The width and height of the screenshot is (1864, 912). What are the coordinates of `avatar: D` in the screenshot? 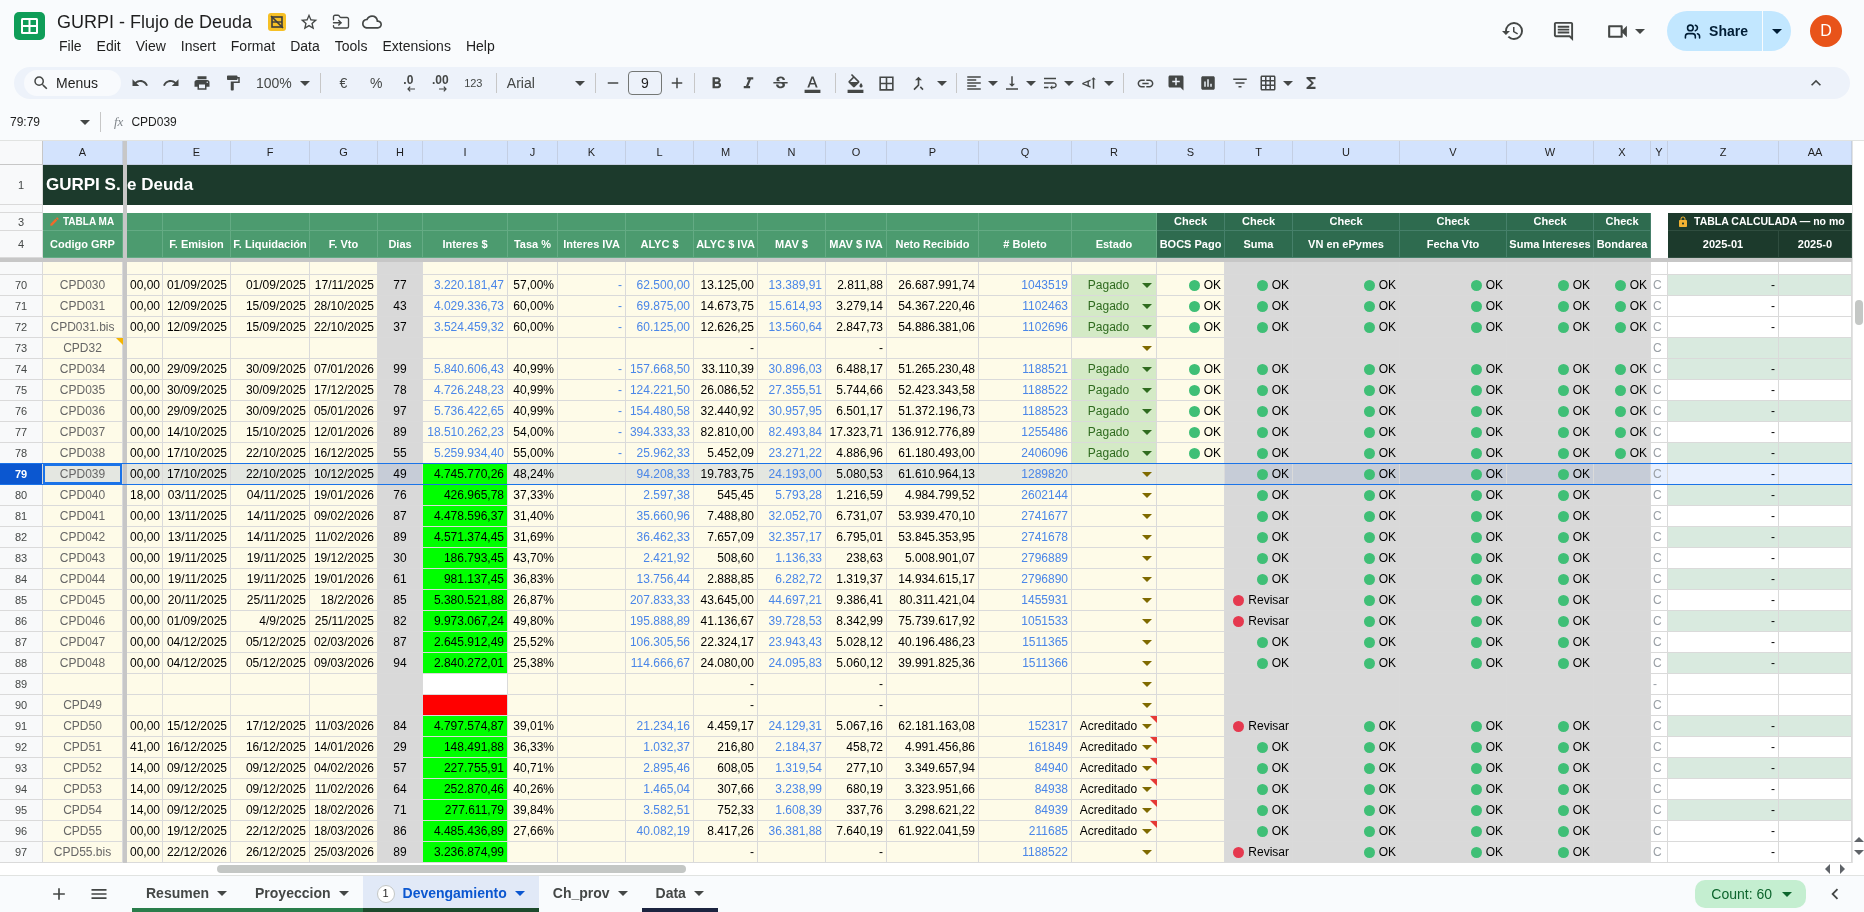 It's located at (1826, 31).